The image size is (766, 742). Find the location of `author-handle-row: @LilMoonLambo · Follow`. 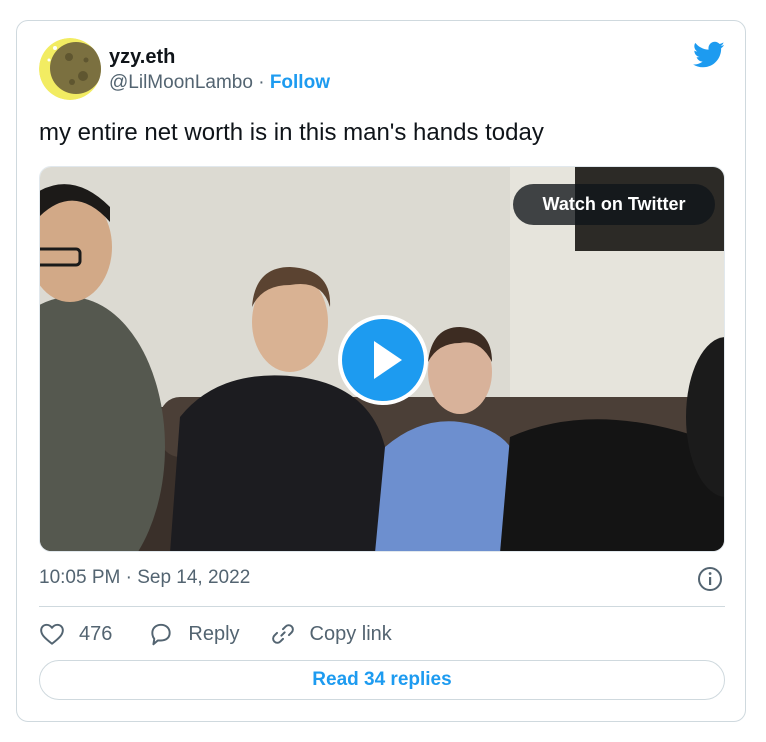

author-handle-row: @LilMoonLambo · Follow is located at coordinates (219, 83).